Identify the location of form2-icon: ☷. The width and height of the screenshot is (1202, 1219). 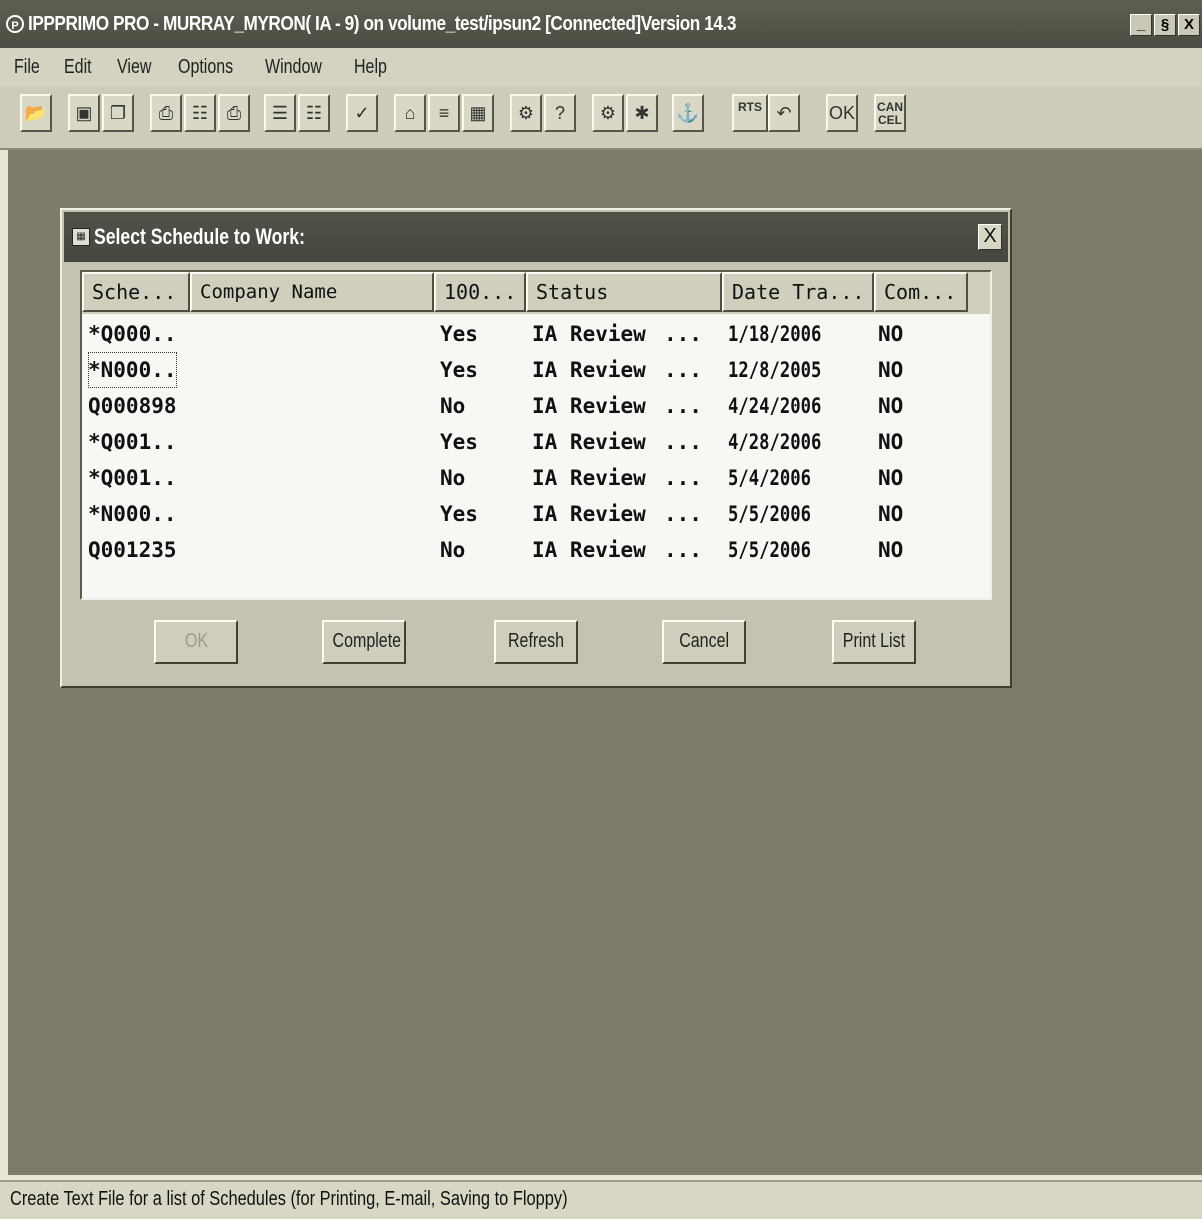
(314, 113).